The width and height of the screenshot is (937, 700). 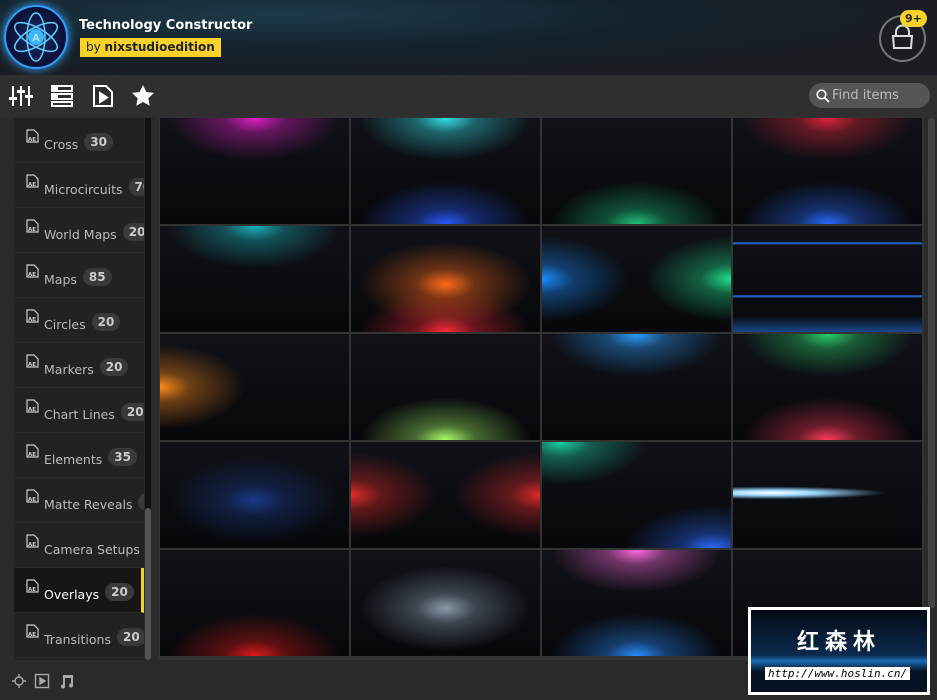 I want to click on list-icon, so click(x=62, y=96).